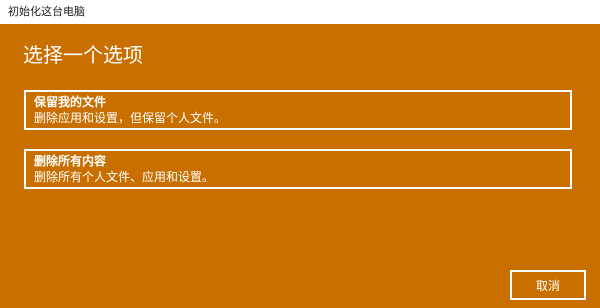 This screenshot has height=308, width=600. I want to click on option-description: 删除应用和设置，但保留个人文件。, so click(130, 118).